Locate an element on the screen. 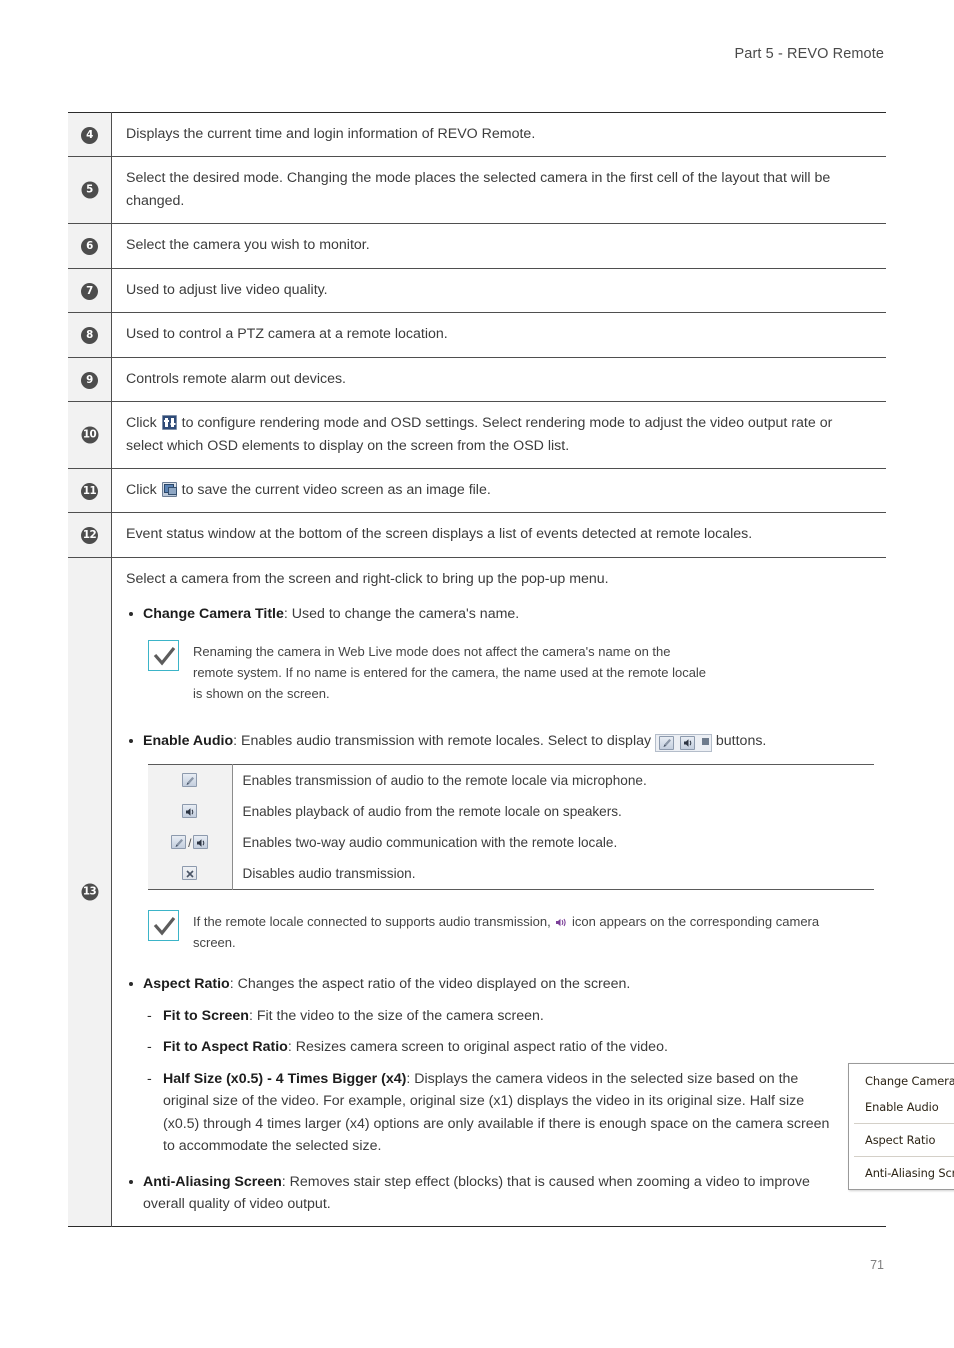 This screenshot has height=1348, width=954. row-number-cell: 11 is located at coordinates (90, 491).